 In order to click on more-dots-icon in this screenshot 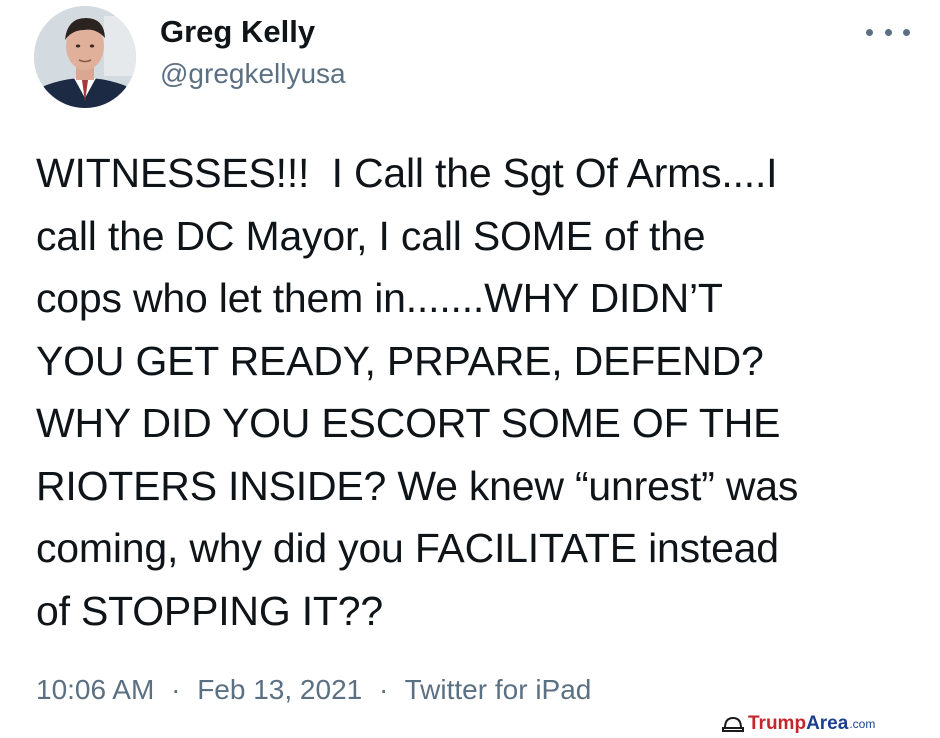, I will do `click(888, 32)`.